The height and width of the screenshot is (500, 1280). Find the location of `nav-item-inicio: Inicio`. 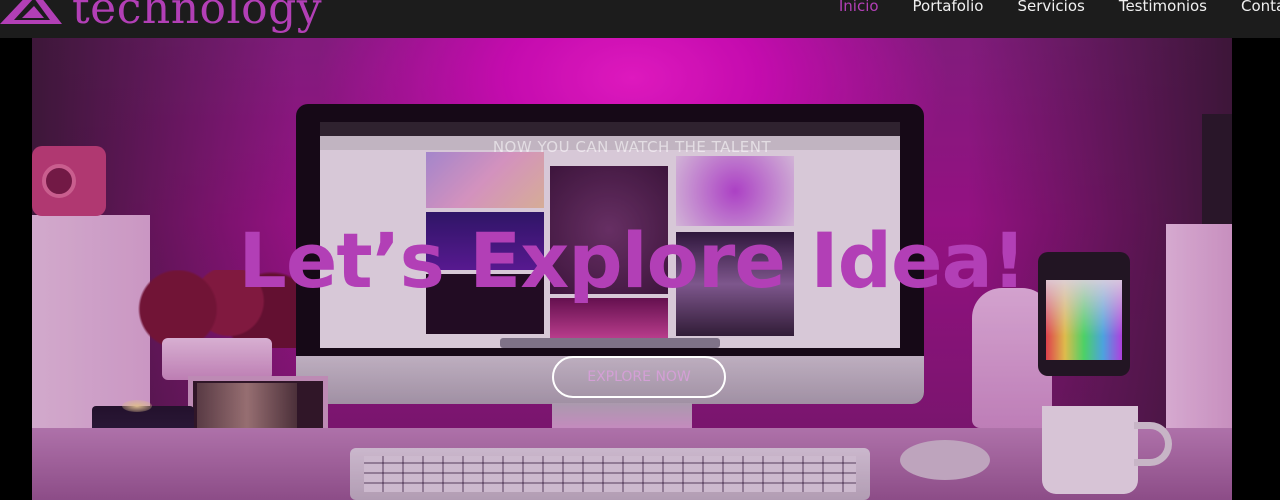

nav-item-inicio: Inicio is located at coordinates (859, 11).